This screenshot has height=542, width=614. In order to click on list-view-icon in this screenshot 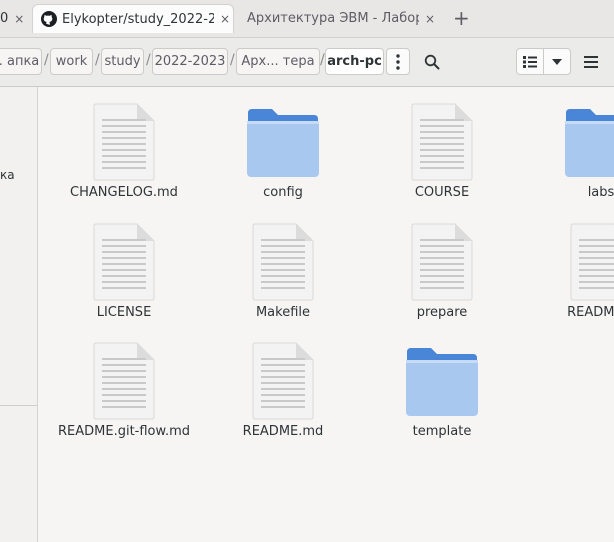, I will do `click(530, 61)`.